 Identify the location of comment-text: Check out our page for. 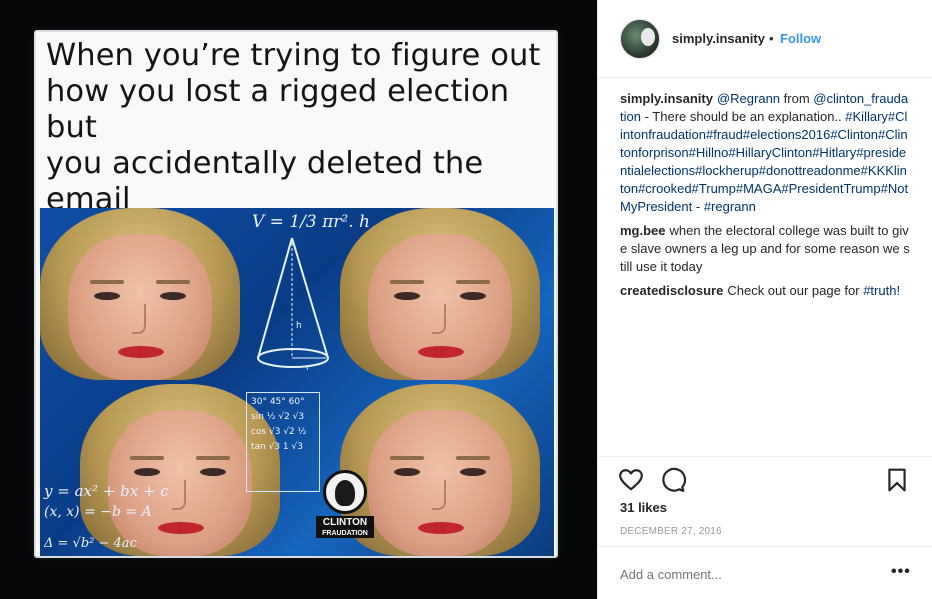
(795, 290).